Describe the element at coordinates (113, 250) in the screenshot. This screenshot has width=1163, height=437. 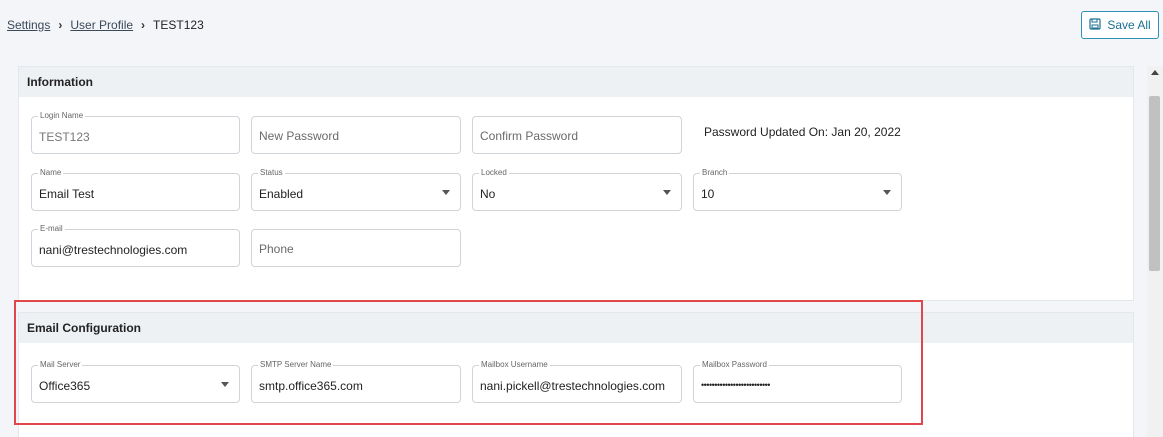
I see `email-value: nani@trestechnologies.com` at that location.